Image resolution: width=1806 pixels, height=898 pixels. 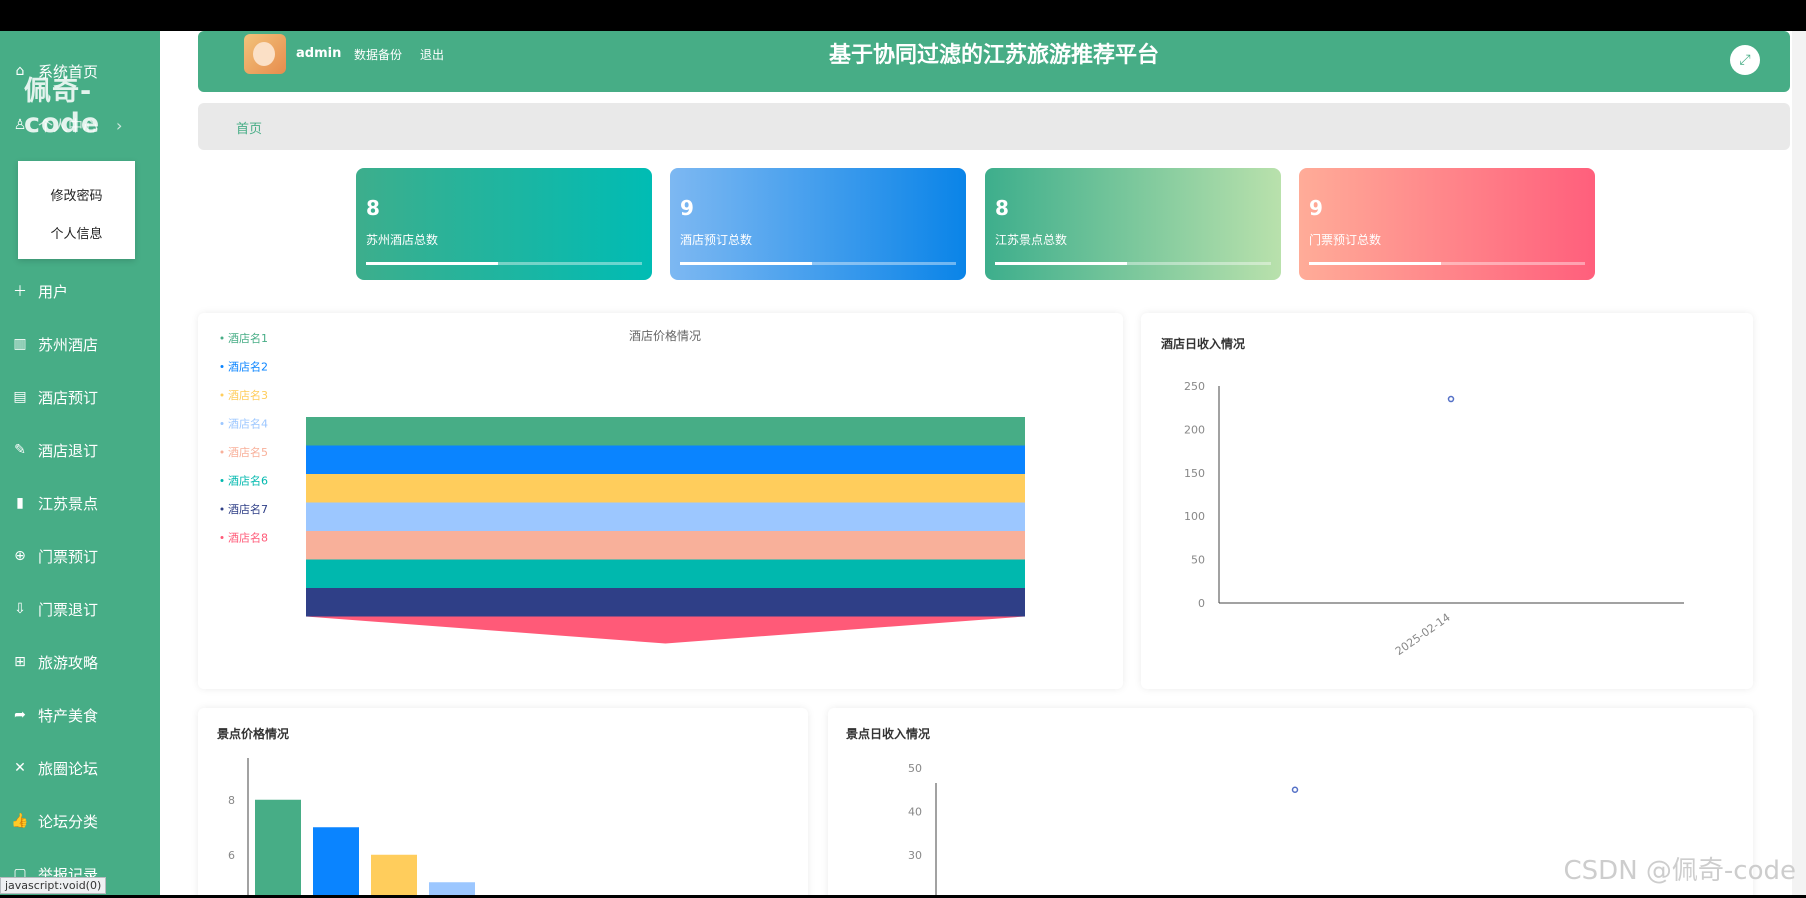 I want to click on edit-icon: ✎, so click(x=20, y=450).